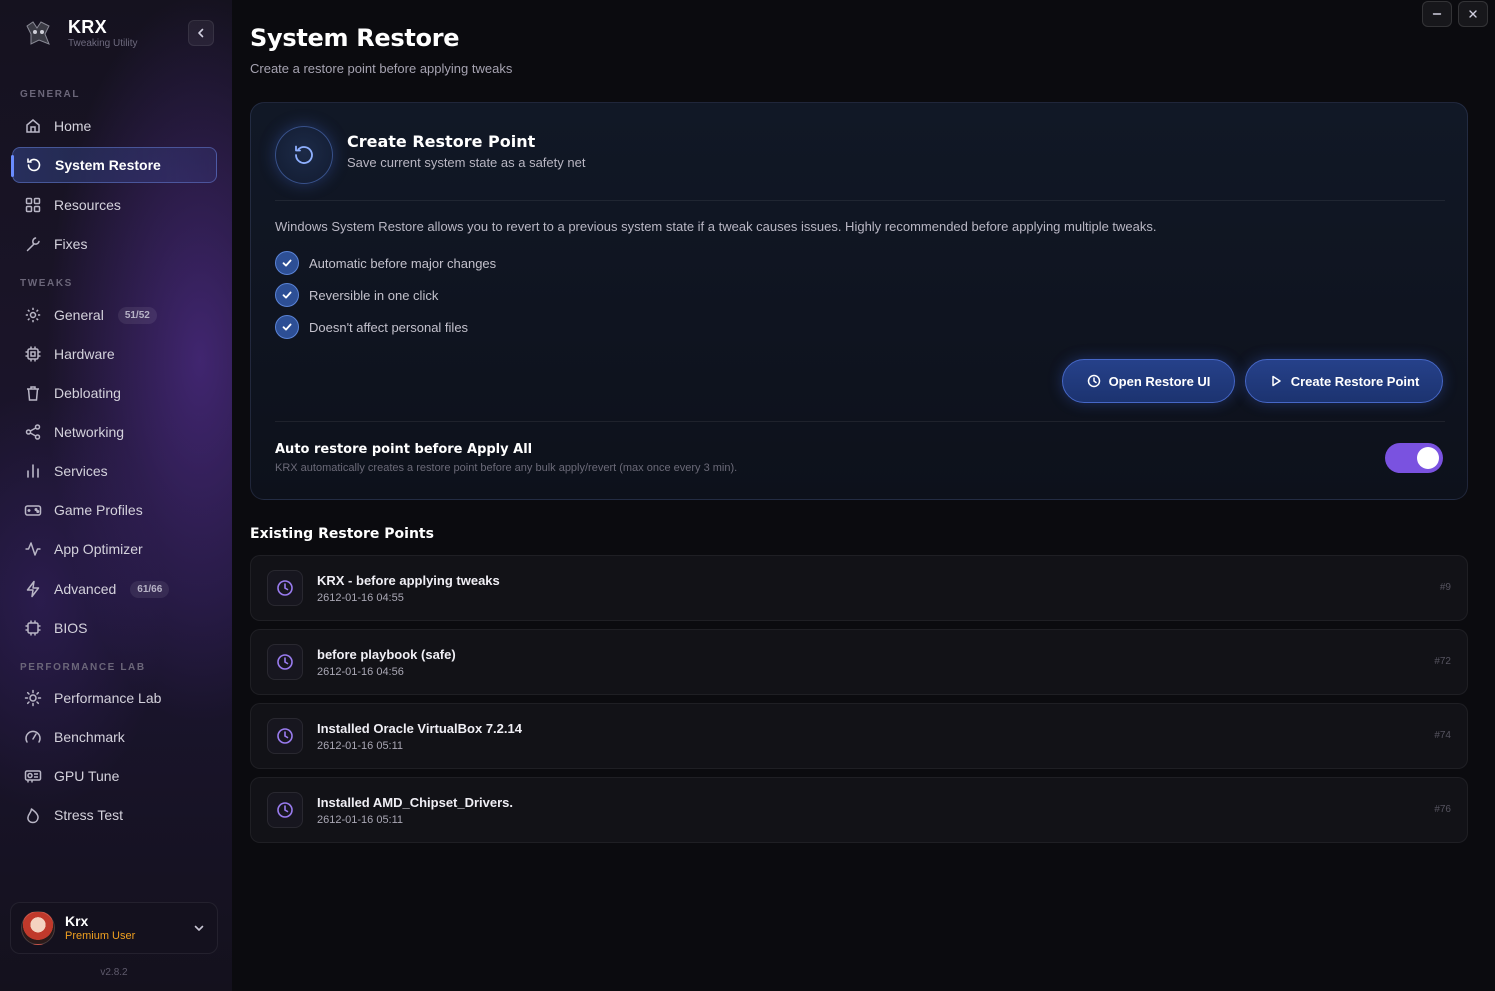 Image resolution: width=1495 pixels, height=991 pixels. Describe the element at coordinates (114, 315) in the screenshot. I see `sidebar-item-general: General 51/52` at that location.